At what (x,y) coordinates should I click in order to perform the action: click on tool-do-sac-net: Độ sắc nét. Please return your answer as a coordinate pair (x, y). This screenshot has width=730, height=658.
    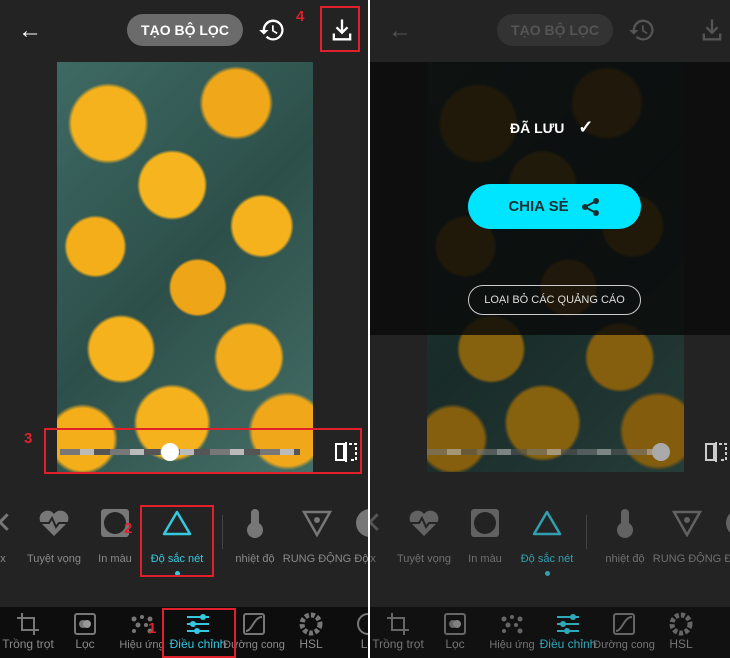
    Looking at the image, I should click on (547, 540).